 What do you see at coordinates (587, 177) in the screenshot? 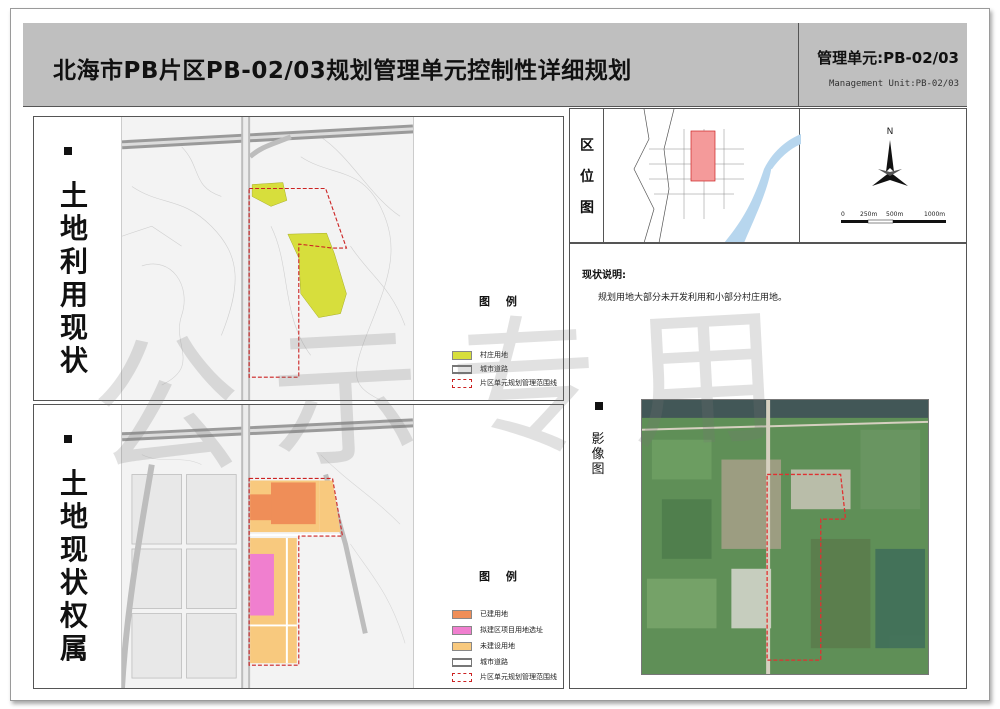
I see `location-label-2: 位` at bounding box center [587, 177].